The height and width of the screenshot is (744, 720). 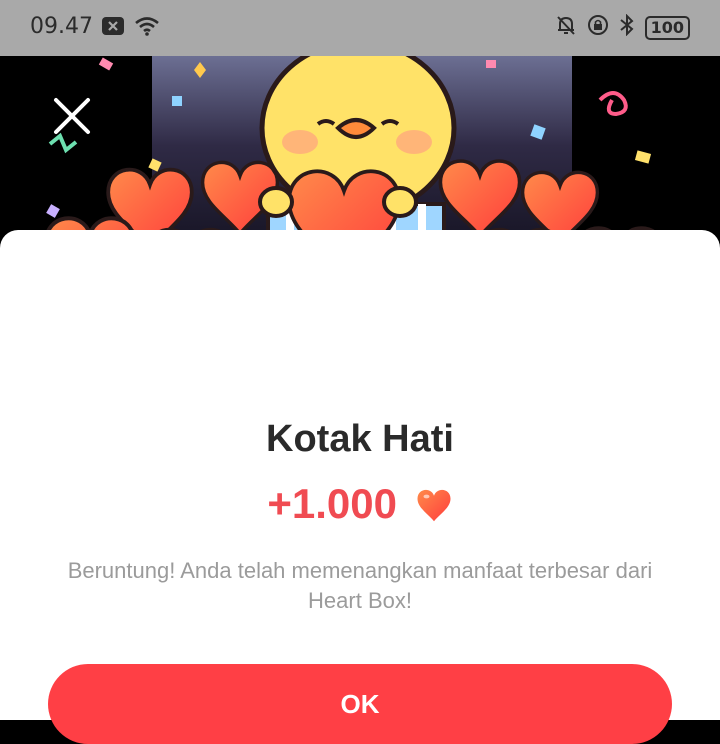 What do you see at coordinates (147, 28) in the screenshot?
I see `wifi-icon` at bounding box center [147, 28].